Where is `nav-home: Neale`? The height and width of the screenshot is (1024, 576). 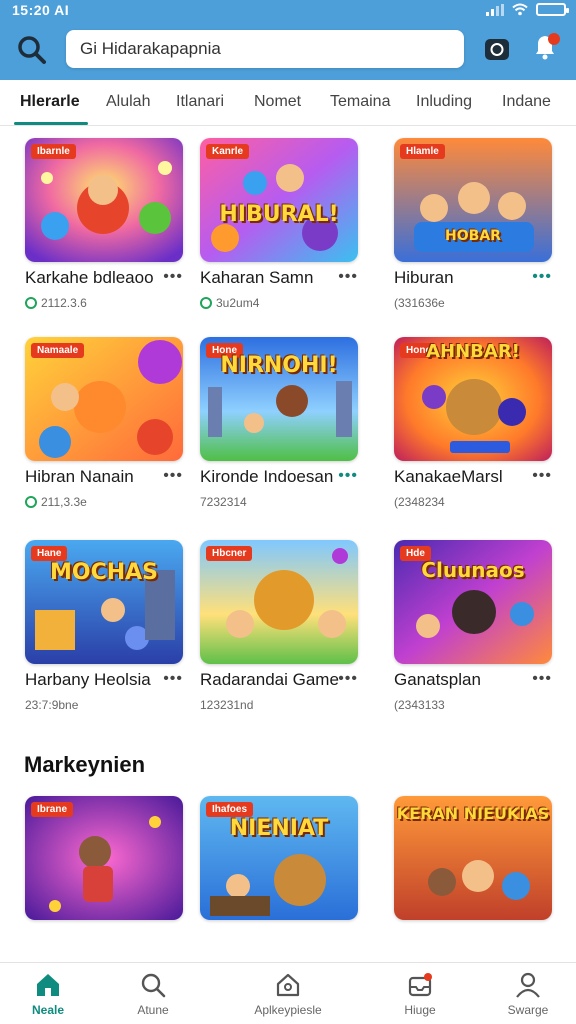
nav-home: Neale is located at coordinates (48, 994).